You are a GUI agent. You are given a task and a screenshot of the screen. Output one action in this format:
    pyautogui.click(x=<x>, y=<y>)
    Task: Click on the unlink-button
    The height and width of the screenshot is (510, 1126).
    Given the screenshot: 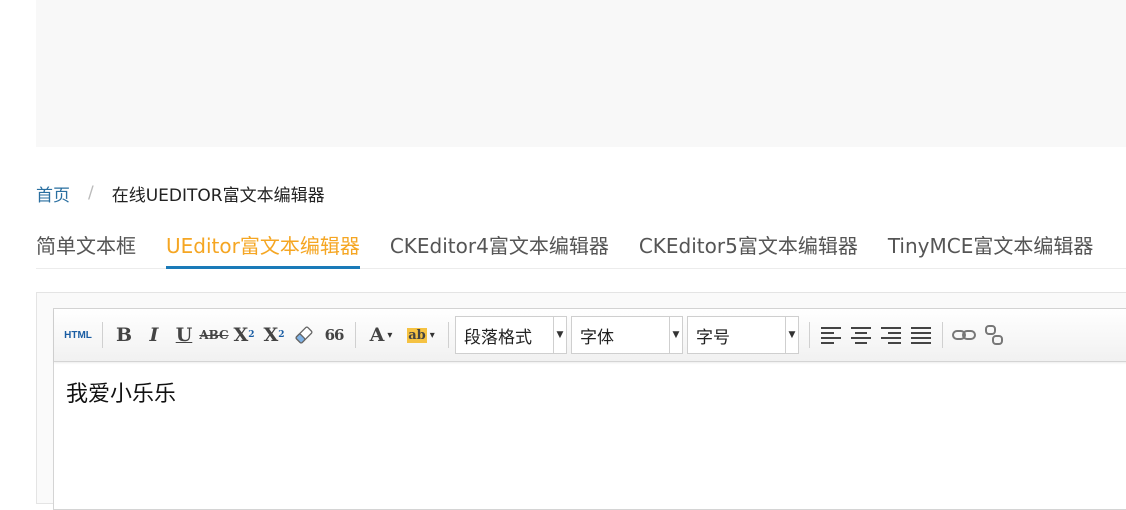 What is the action you would take?
    pyautogui.click(x=994, y=335)
    